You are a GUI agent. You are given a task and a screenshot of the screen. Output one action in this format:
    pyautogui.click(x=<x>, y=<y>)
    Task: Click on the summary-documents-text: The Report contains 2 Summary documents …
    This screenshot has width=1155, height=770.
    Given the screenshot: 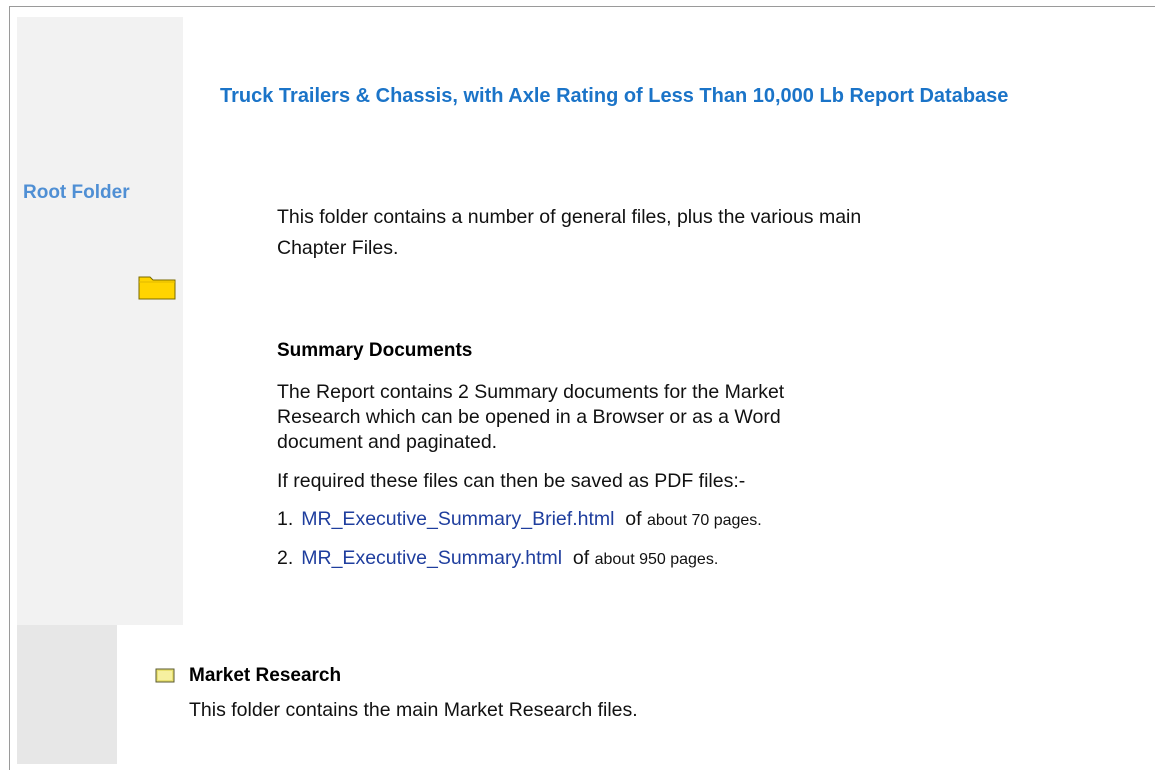 What is the action you would take?
    pyautogui.click(x=531, y=417)
    